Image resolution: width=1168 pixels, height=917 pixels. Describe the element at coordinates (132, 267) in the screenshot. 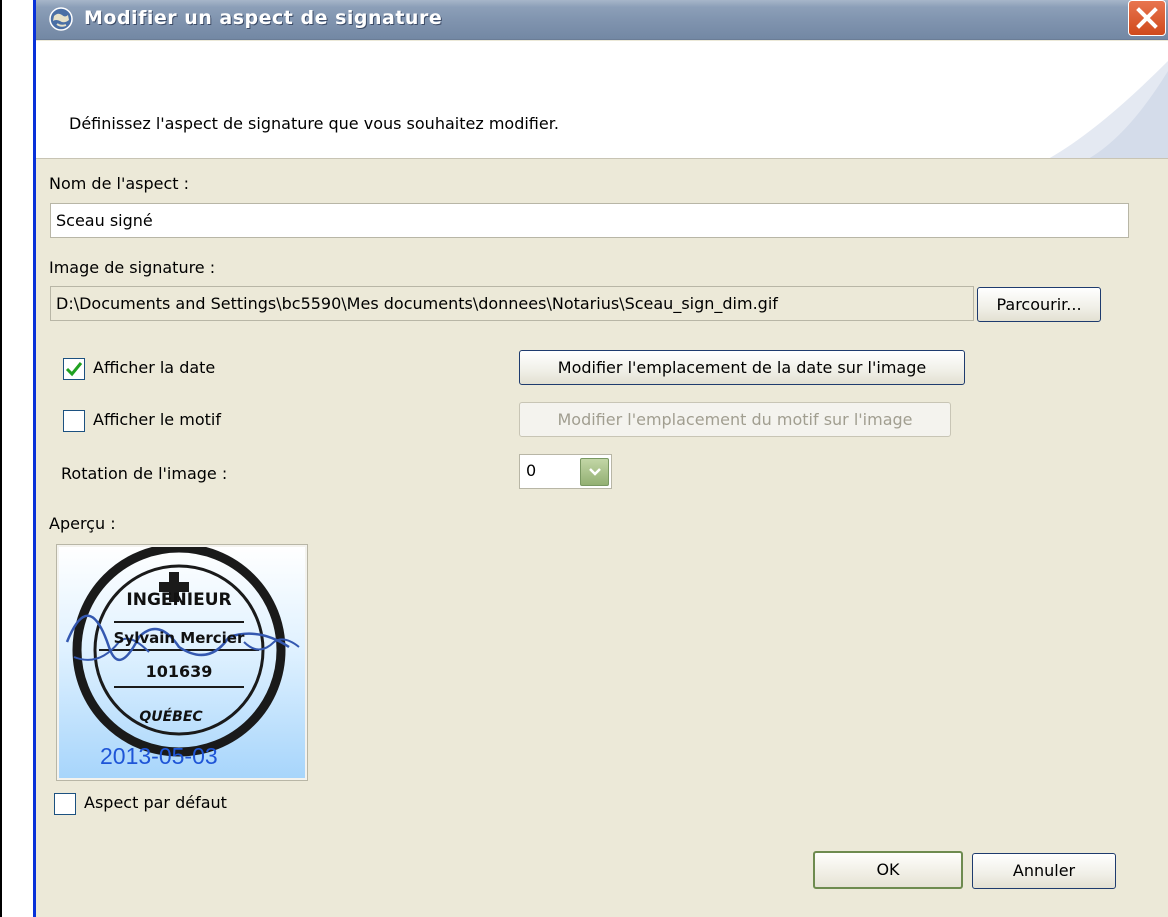

I see `signature-image-label: Image de signature :` at that location.